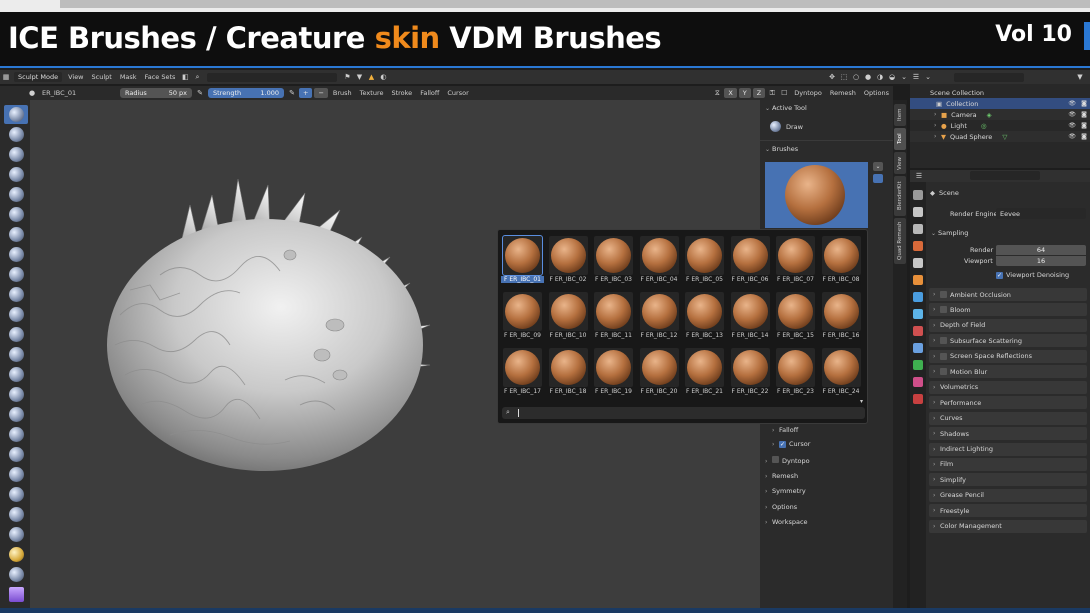 The image size is (1090, 613). I want to click on sidebar-section-workspace: › Workspace, so click(786, 522).